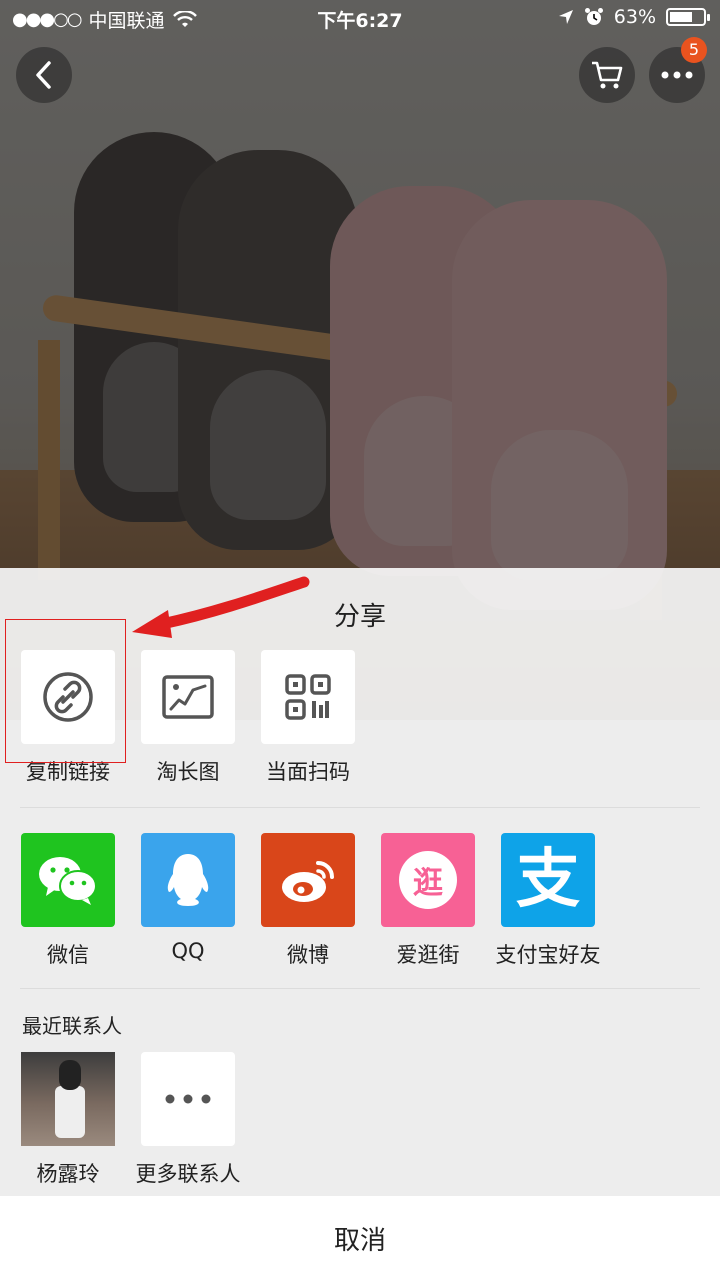 The image size is (720, 1280). I want to click on more-icon, so click(677, 75).